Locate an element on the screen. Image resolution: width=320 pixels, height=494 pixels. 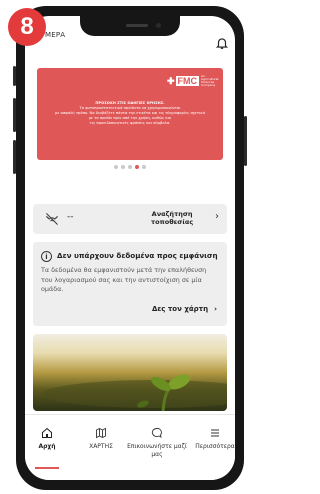
front-camera is located at coordinates (158, 25).